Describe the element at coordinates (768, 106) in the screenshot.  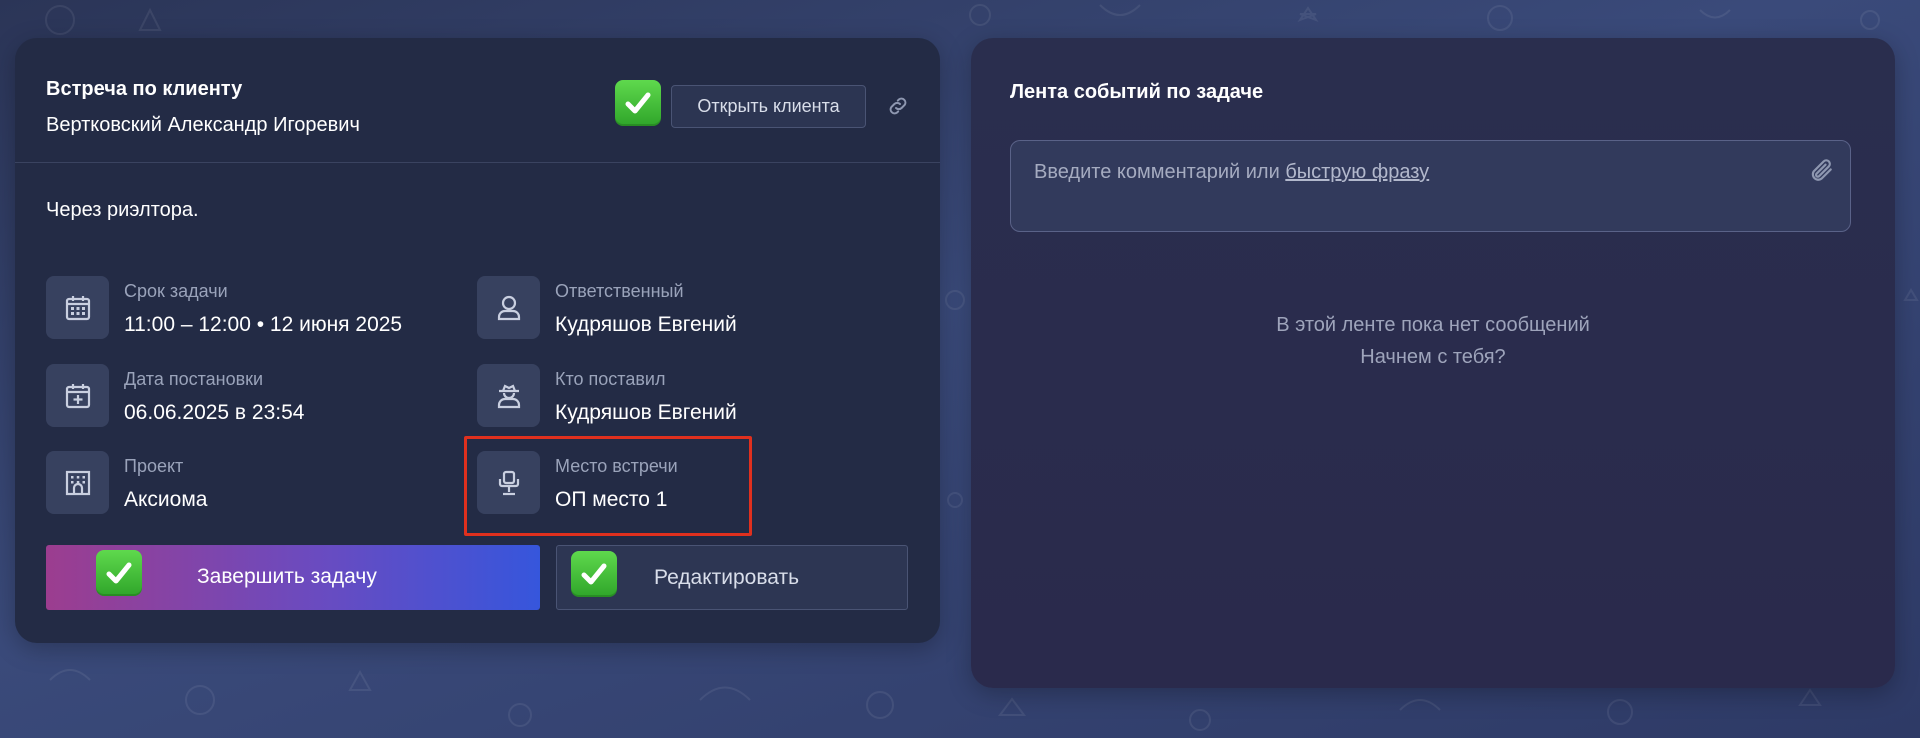
I see `open-client-button: Открыть клиента` at that location.